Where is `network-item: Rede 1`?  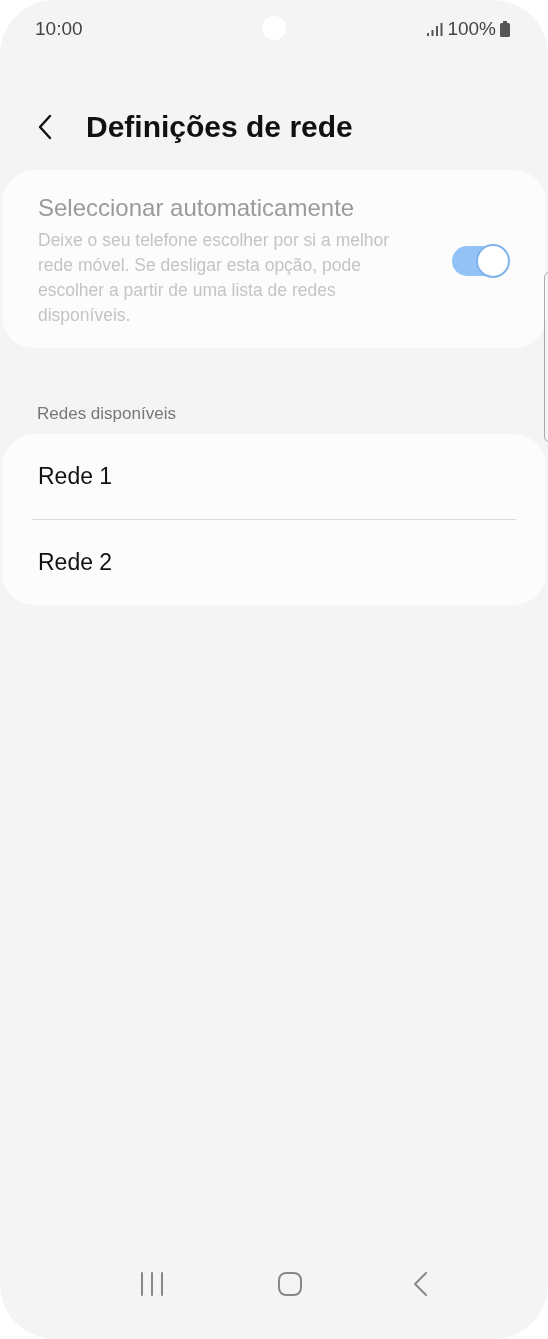
network-item: Rede 1 is located at coordinates (274, 476).